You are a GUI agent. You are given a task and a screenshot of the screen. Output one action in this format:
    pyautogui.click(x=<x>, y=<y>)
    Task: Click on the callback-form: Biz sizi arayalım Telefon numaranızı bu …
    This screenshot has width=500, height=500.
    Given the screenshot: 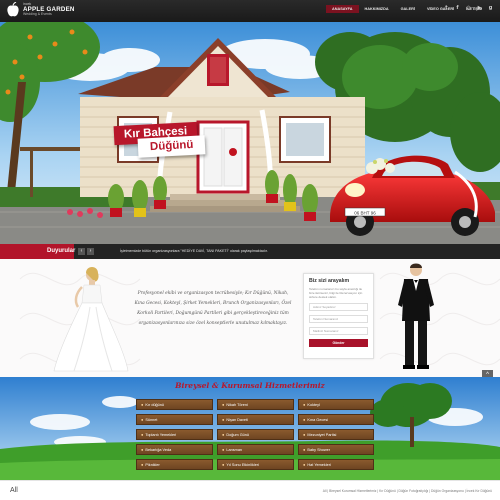 What is the action you would take?
    pyautogui.click(x=338, y=316)
    